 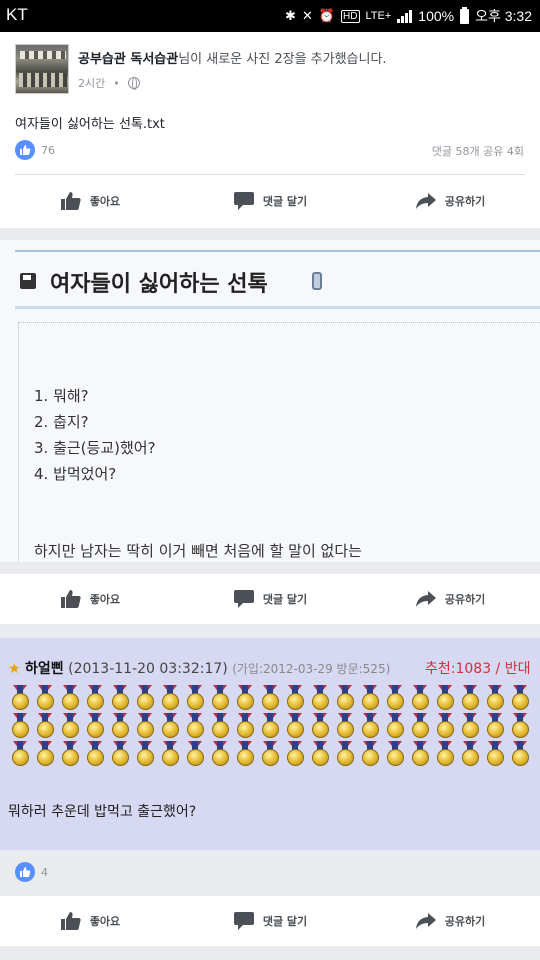 What do you see at coordinates (95, 435) in the screenshot?
I see `photo-1-list: 1. 뭐해? 2. 춥지? 3. 출근(등교)했어? 4. 밥먹었어?` at bounding box center [95, 435].